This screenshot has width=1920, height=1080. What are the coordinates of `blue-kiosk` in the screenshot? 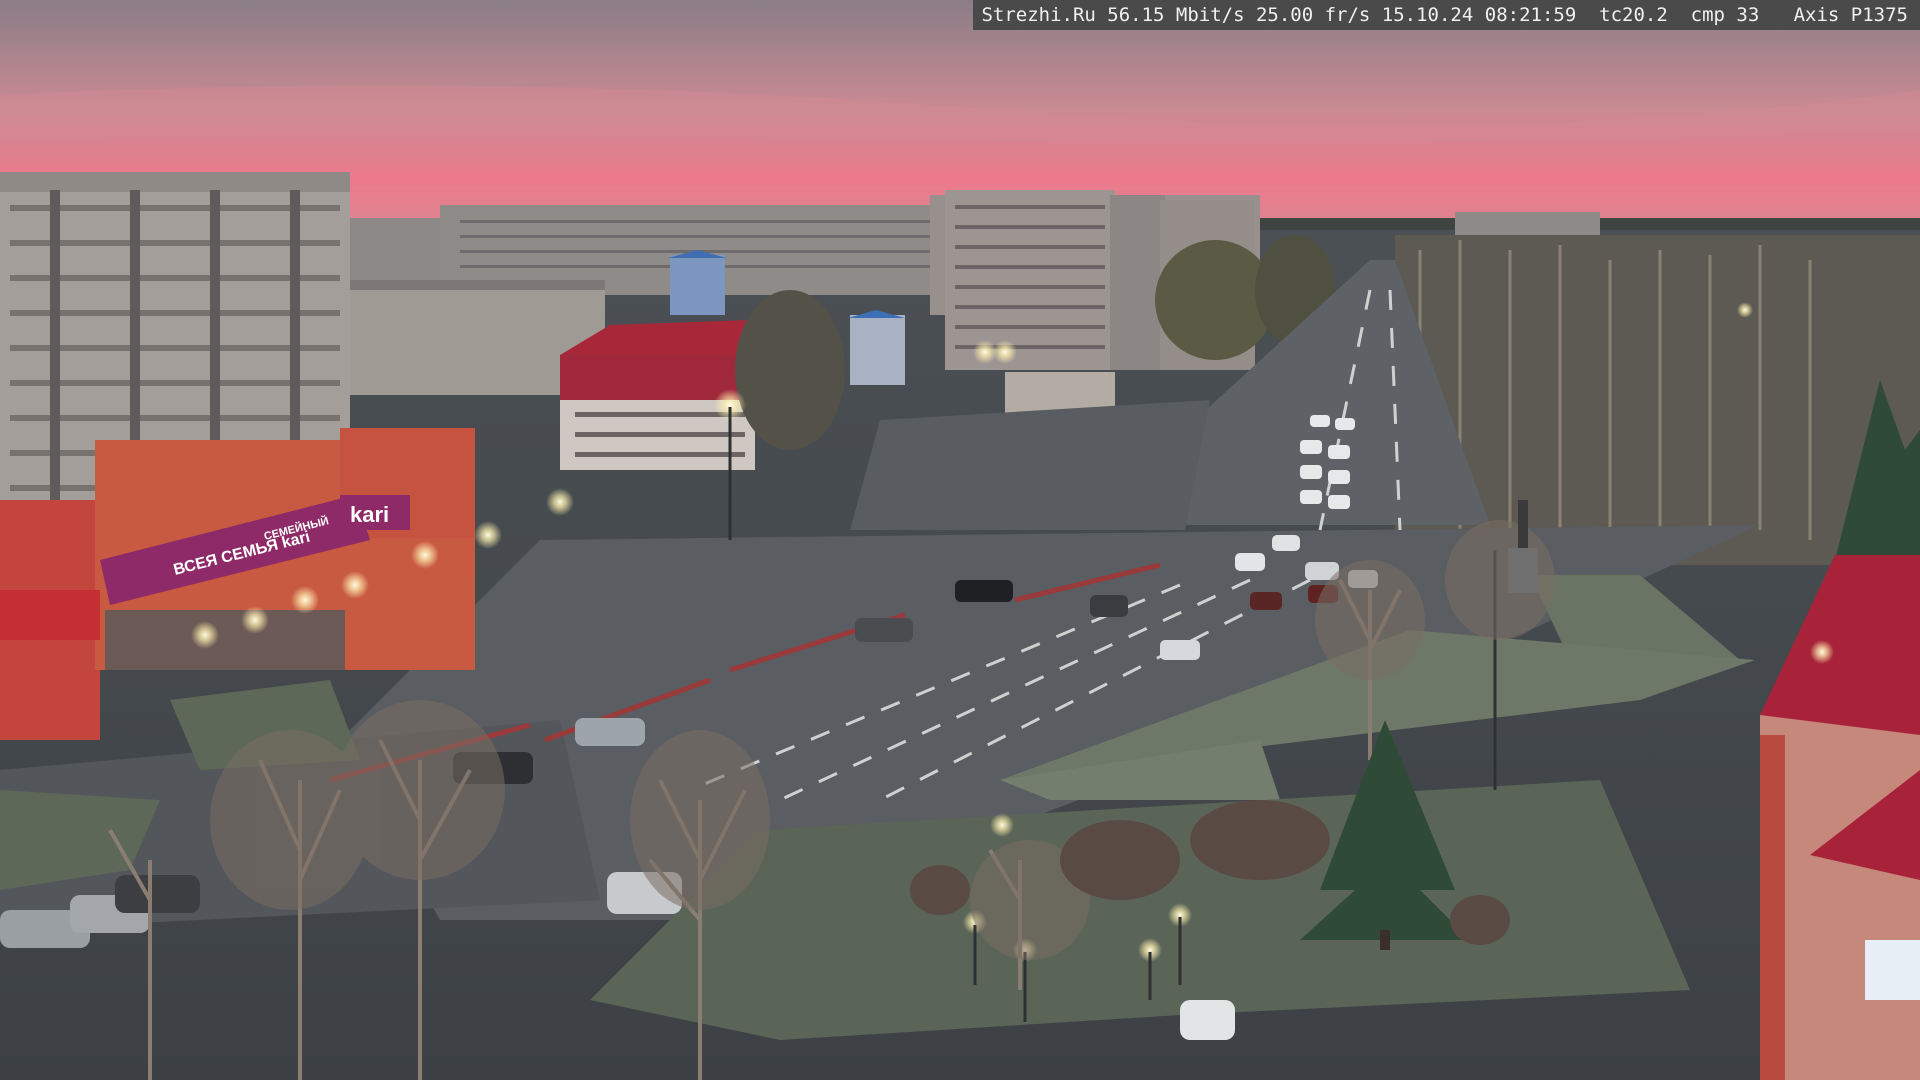 It's located at (876, 347).